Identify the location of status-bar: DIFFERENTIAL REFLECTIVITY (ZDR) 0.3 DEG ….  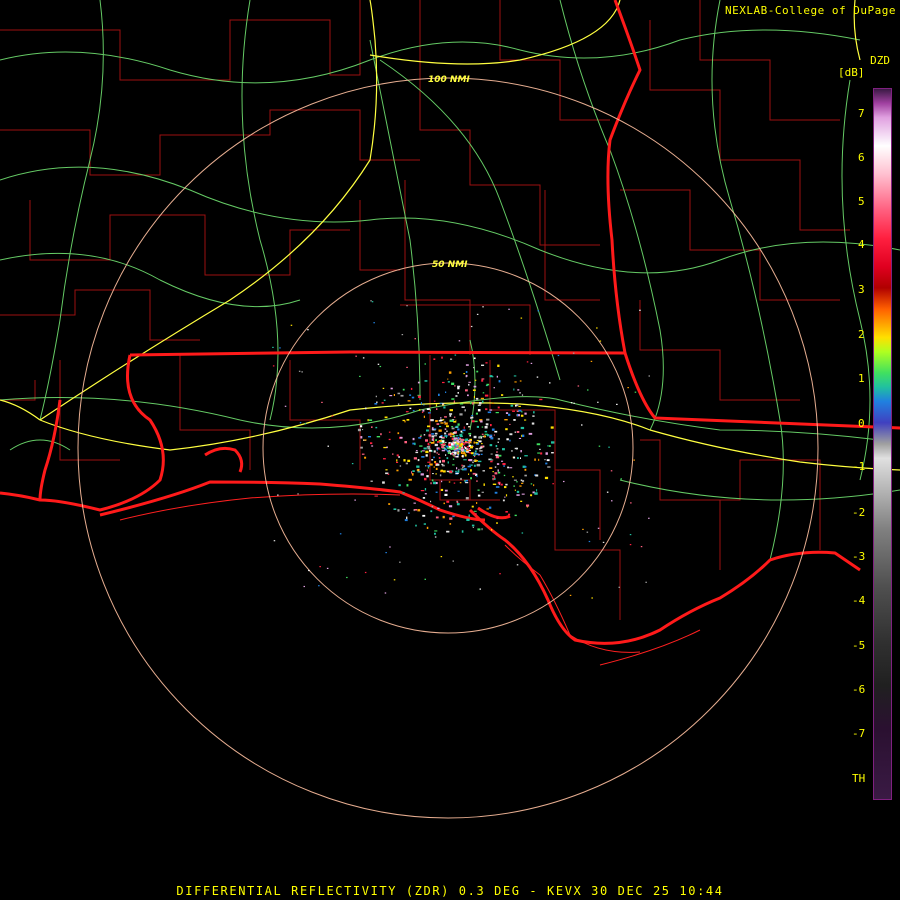
(450, 891).